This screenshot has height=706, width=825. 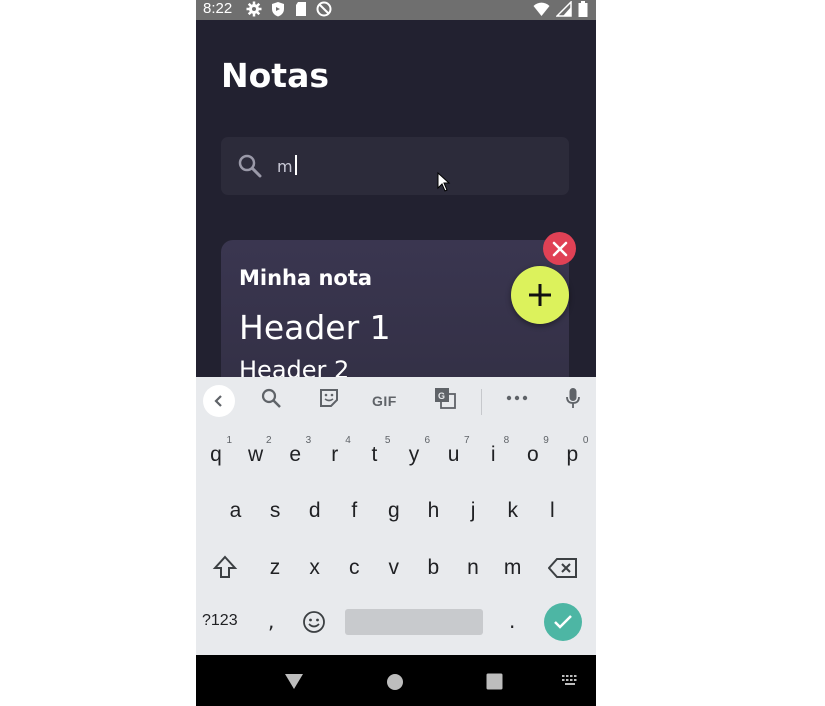 What do you see at coordinates (315, 568) in the screenshot?
I see `key-x: x` at bounding box center [315, 568].